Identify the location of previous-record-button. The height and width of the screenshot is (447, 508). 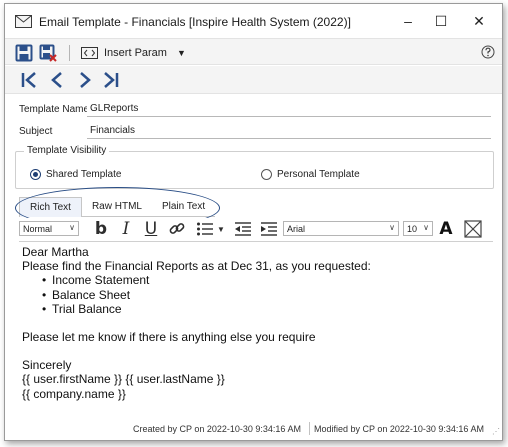
(57, 80).